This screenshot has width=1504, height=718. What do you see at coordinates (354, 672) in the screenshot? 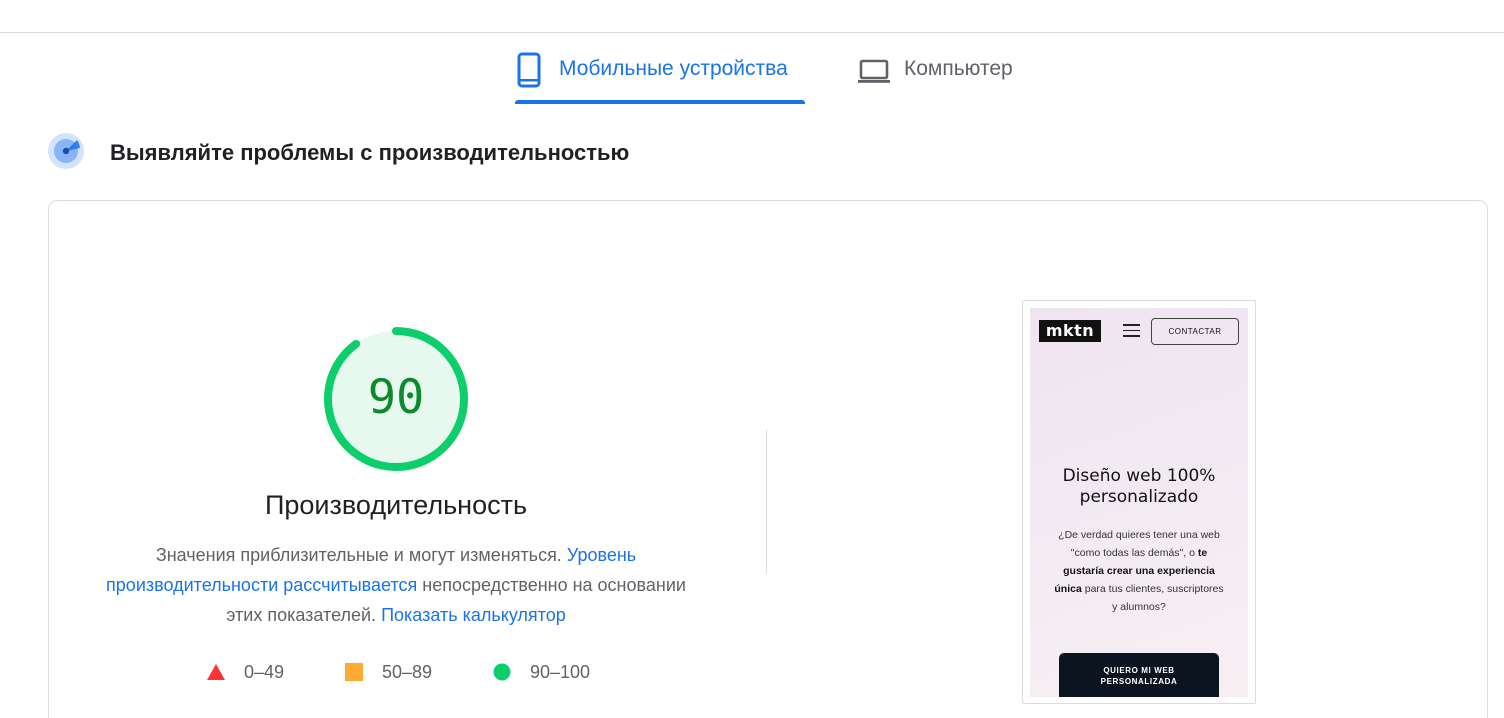
I see `orange-square-icon` at bounding box center [354, 672].